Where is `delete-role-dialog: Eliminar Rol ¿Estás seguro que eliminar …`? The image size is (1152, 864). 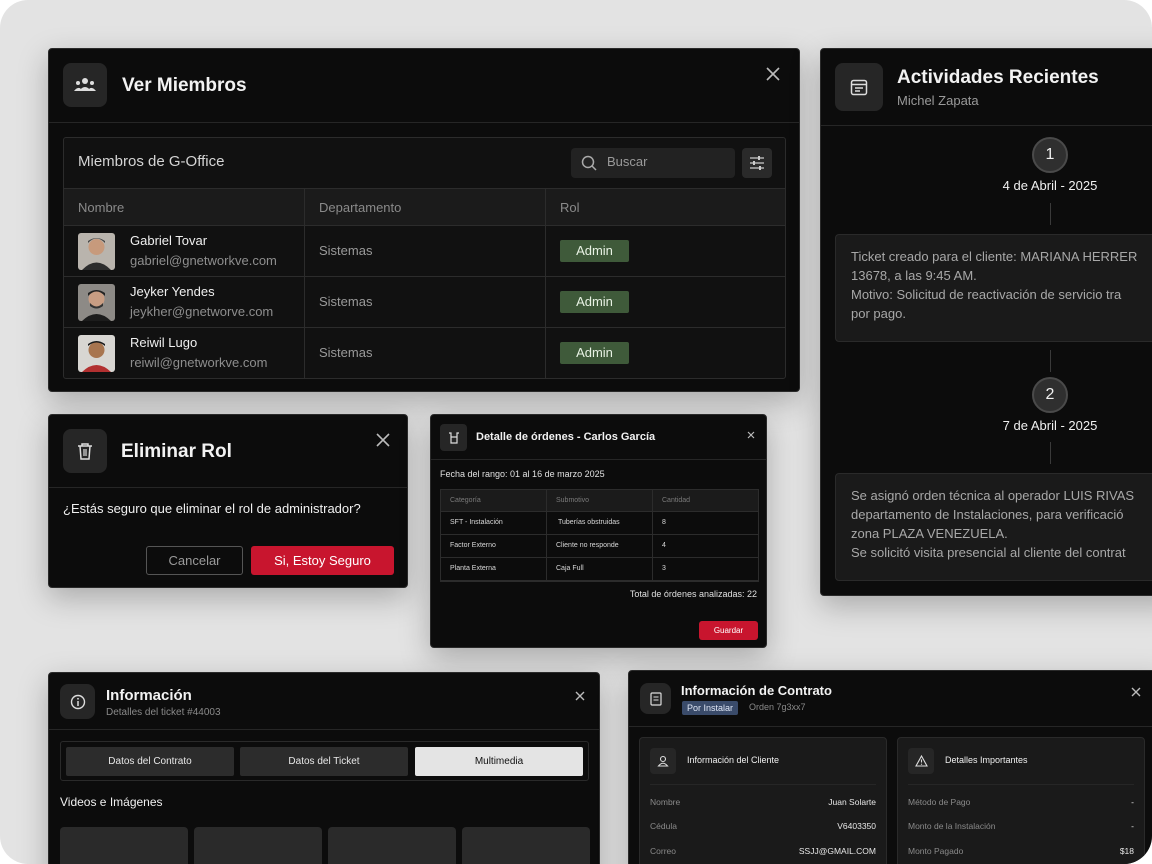
delete-role-dialog: Eliminar Rol ¿Estás seguro que eliminar … is located at coordinates (228, 501).